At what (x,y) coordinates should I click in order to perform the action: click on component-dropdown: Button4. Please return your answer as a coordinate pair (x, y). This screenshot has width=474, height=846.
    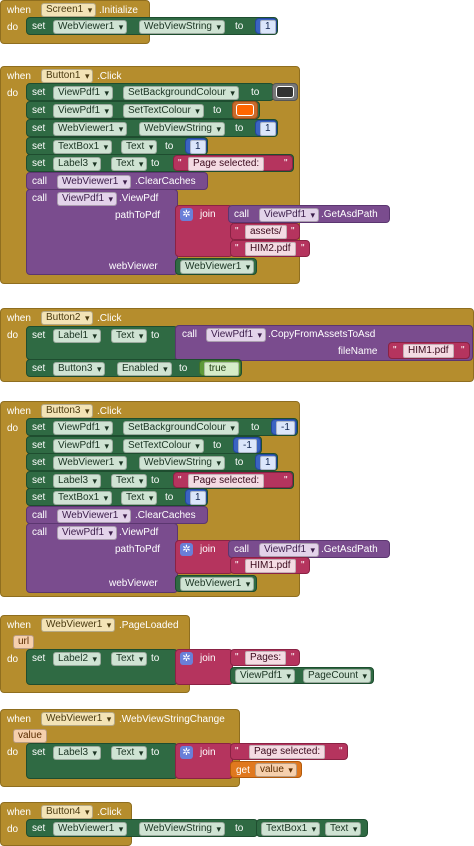
    Looking at the image, I should click on (67, 812).